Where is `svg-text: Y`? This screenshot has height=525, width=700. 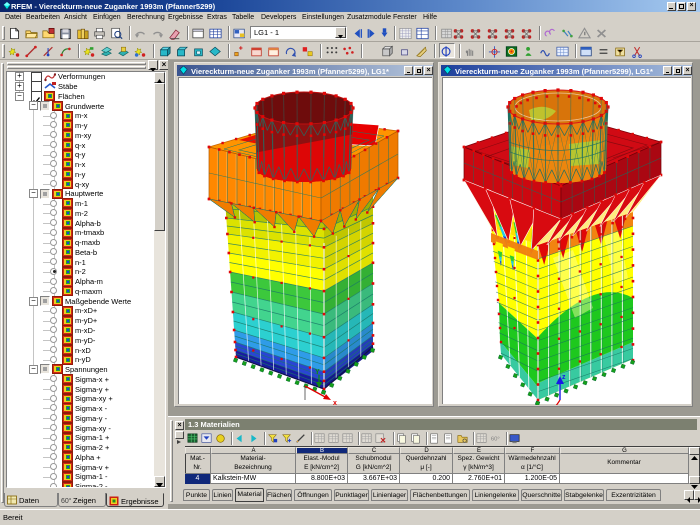
svg-text: Y is located at coordinates (317, 372).